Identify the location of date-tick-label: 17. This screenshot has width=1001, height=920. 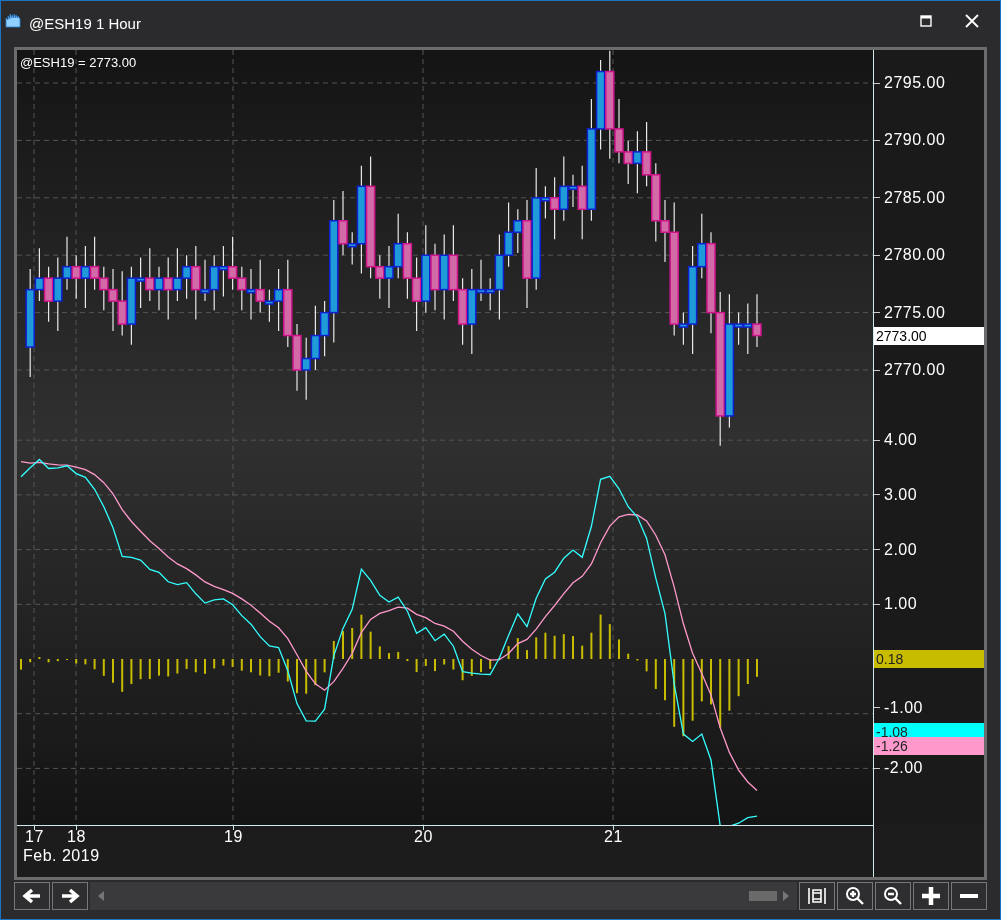
(34, 837).